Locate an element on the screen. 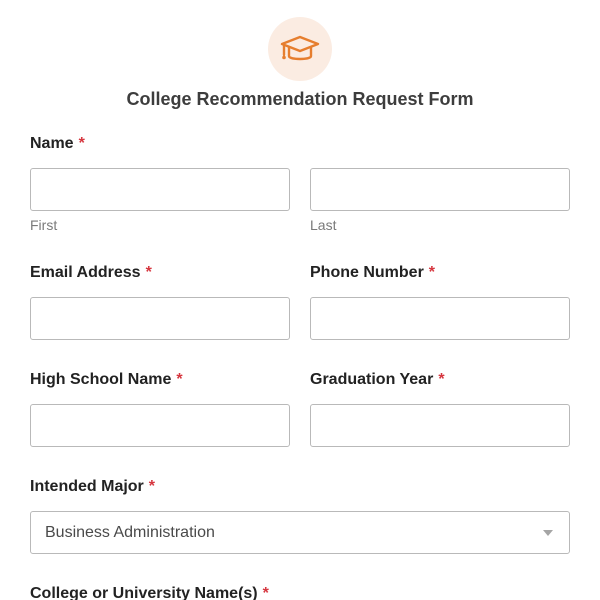 The height and width of the screenshot is (600, 600). name-label-text: Name is located at coordinates (52, 143).